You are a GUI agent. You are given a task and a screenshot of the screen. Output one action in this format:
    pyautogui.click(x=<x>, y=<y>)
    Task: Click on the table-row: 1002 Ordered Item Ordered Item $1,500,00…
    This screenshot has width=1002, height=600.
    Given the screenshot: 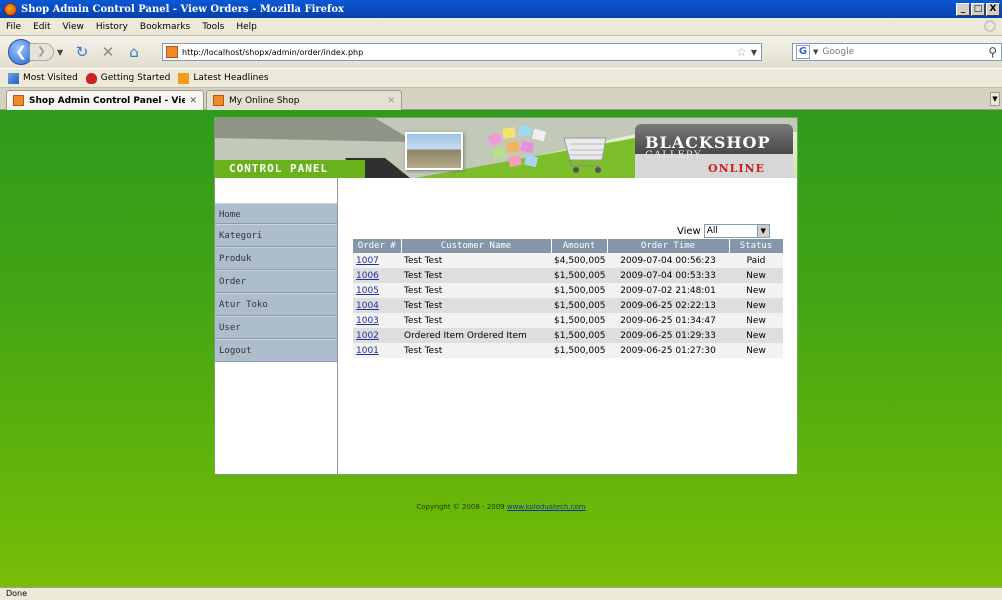 What is the action you would take?
    pyautogui.click(x=568, y=335)
    